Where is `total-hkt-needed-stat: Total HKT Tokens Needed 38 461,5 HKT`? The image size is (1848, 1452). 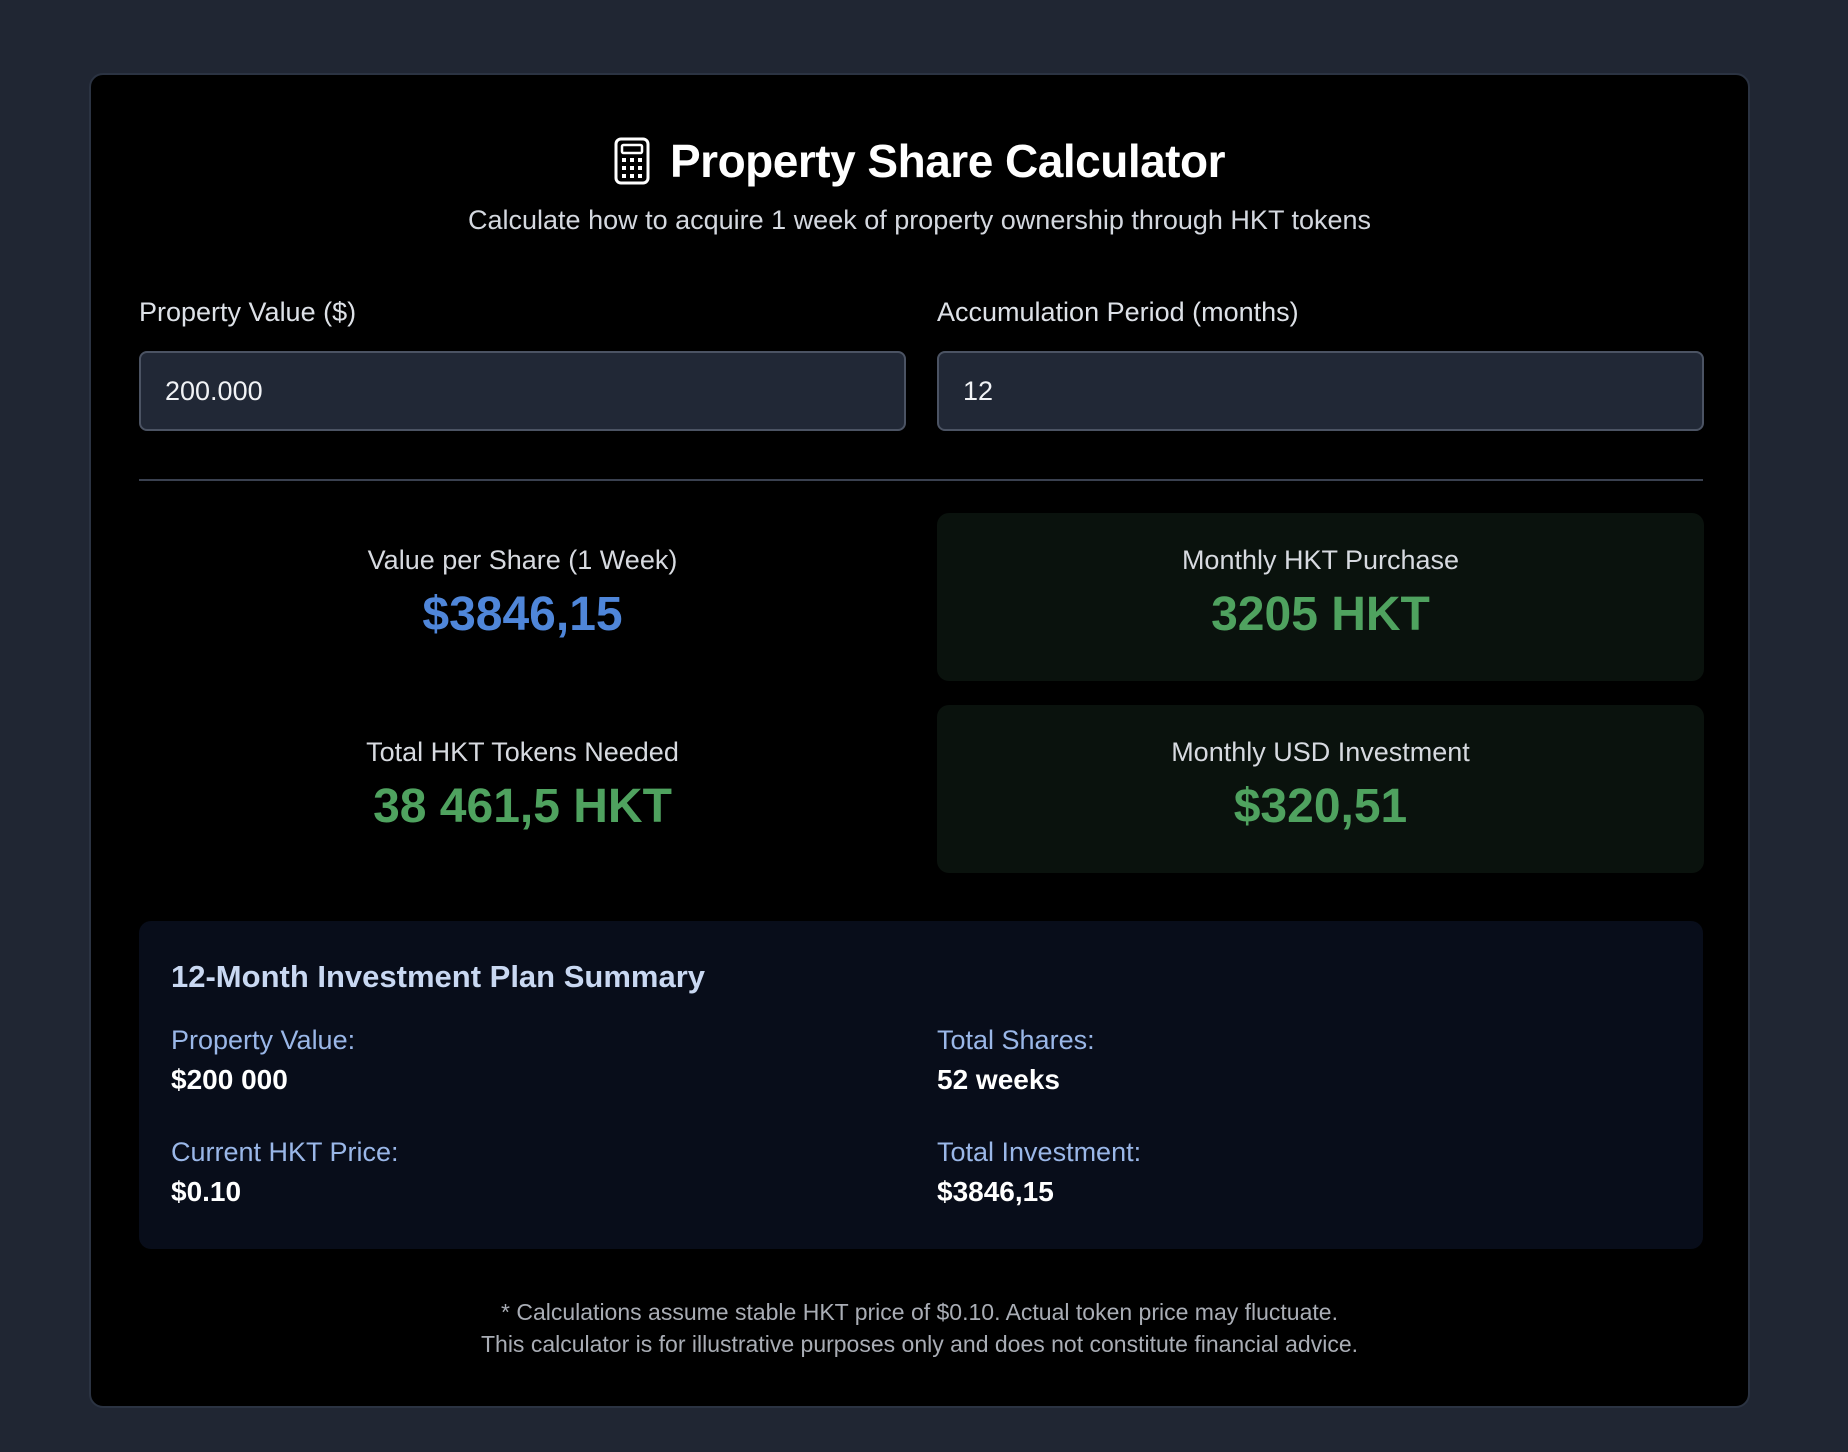
total-hkt-needed-stat: Total HKT Tokens Needed 38 461,5 HKT is located at coordinates (522, 789).